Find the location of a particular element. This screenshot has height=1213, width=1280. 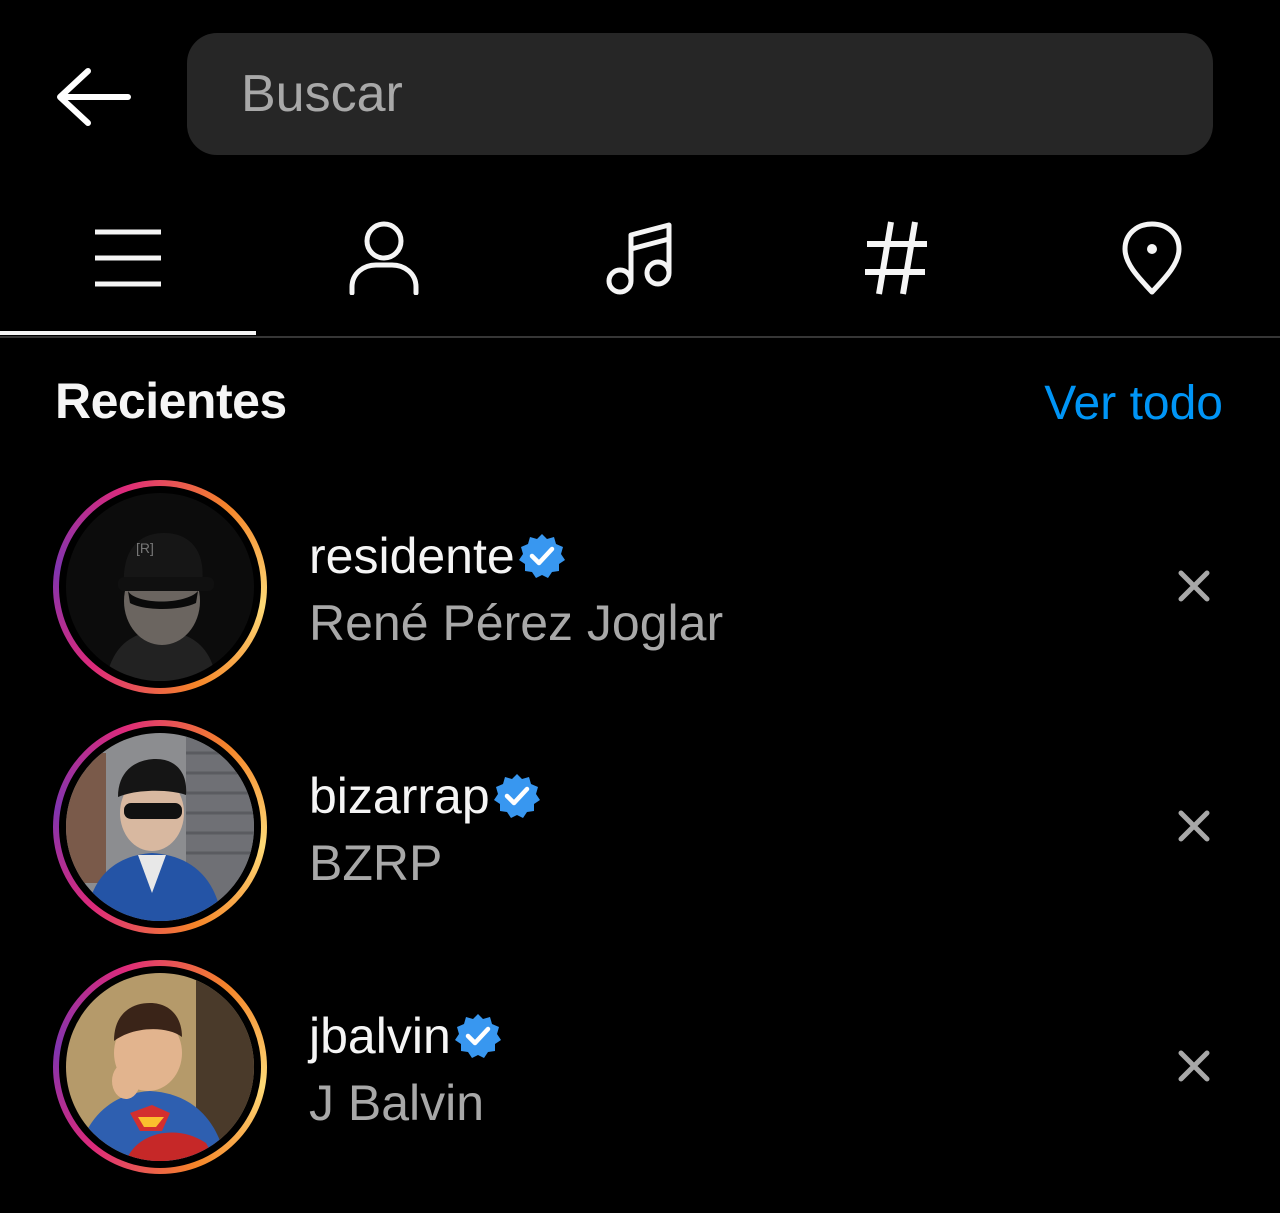

username-row: residente is located at coordinates (438, 556).